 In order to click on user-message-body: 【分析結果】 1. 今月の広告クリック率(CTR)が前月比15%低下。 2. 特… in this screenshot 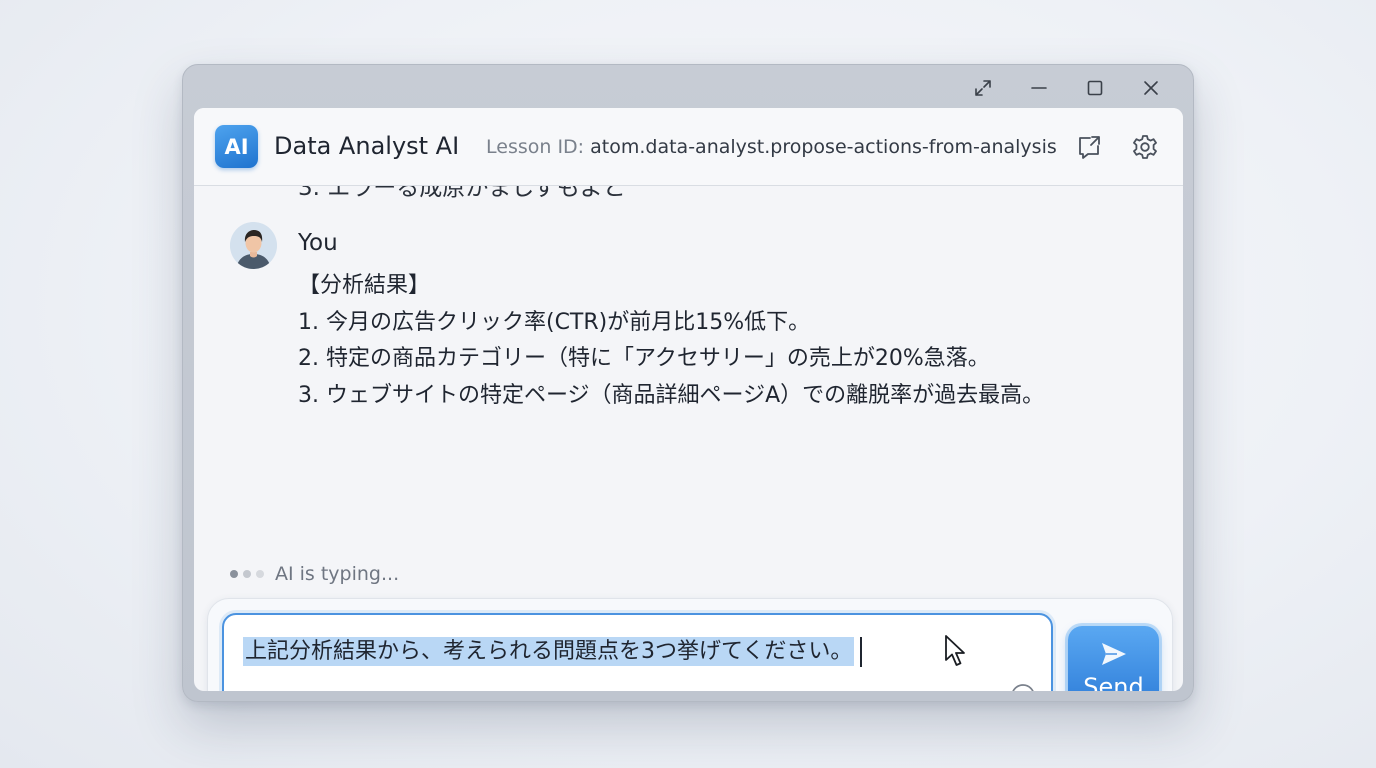, I will do `click(671, 341)`.